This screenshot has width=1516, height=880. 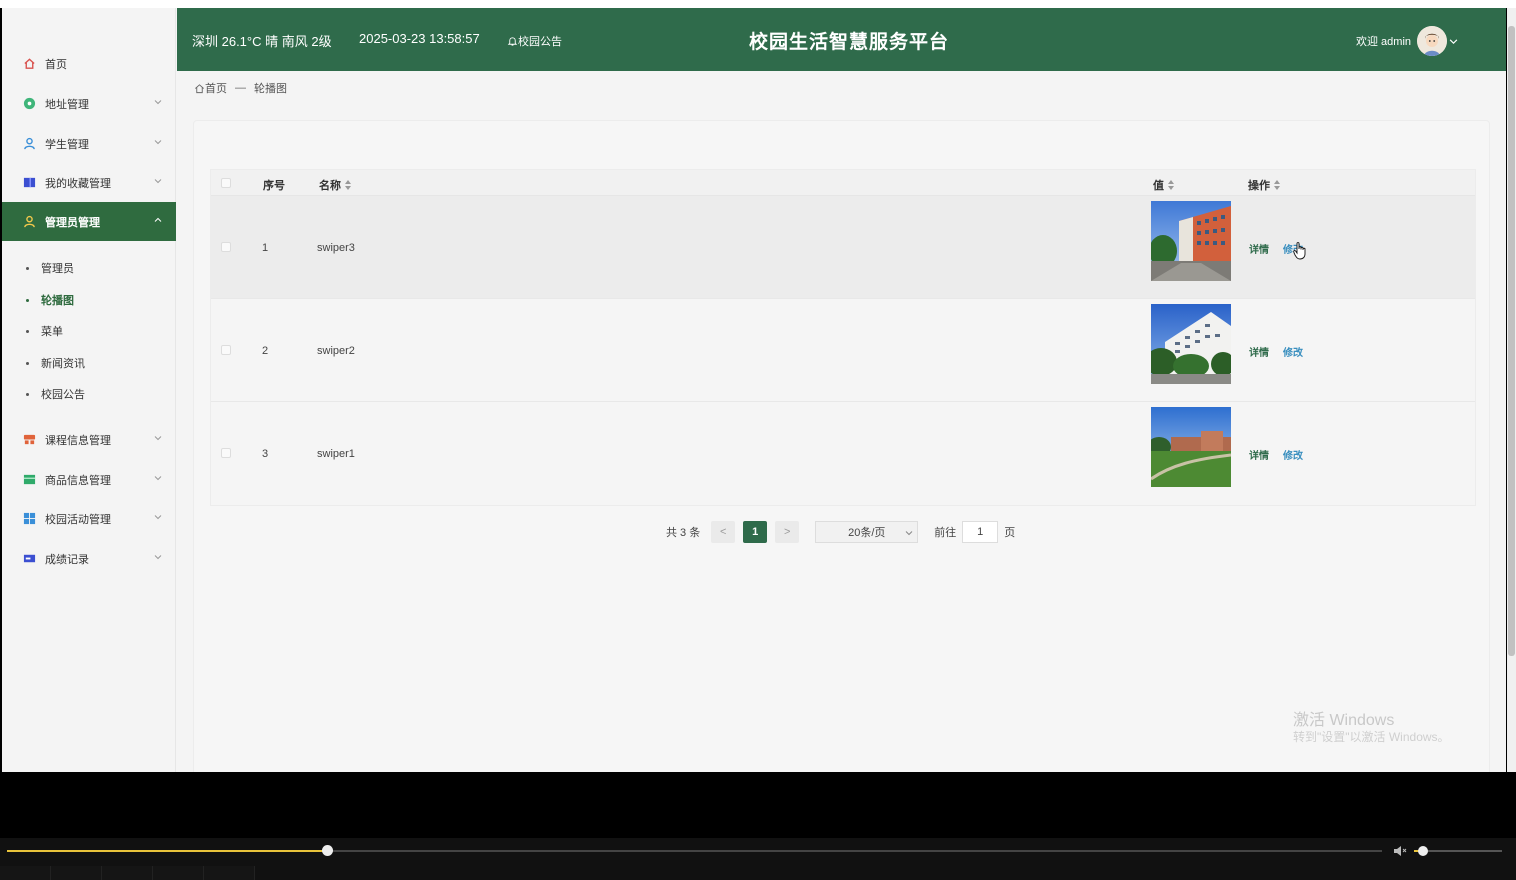 I want to click on sidebar-item-label: 校园活动管理, so click(x=78, y=519).